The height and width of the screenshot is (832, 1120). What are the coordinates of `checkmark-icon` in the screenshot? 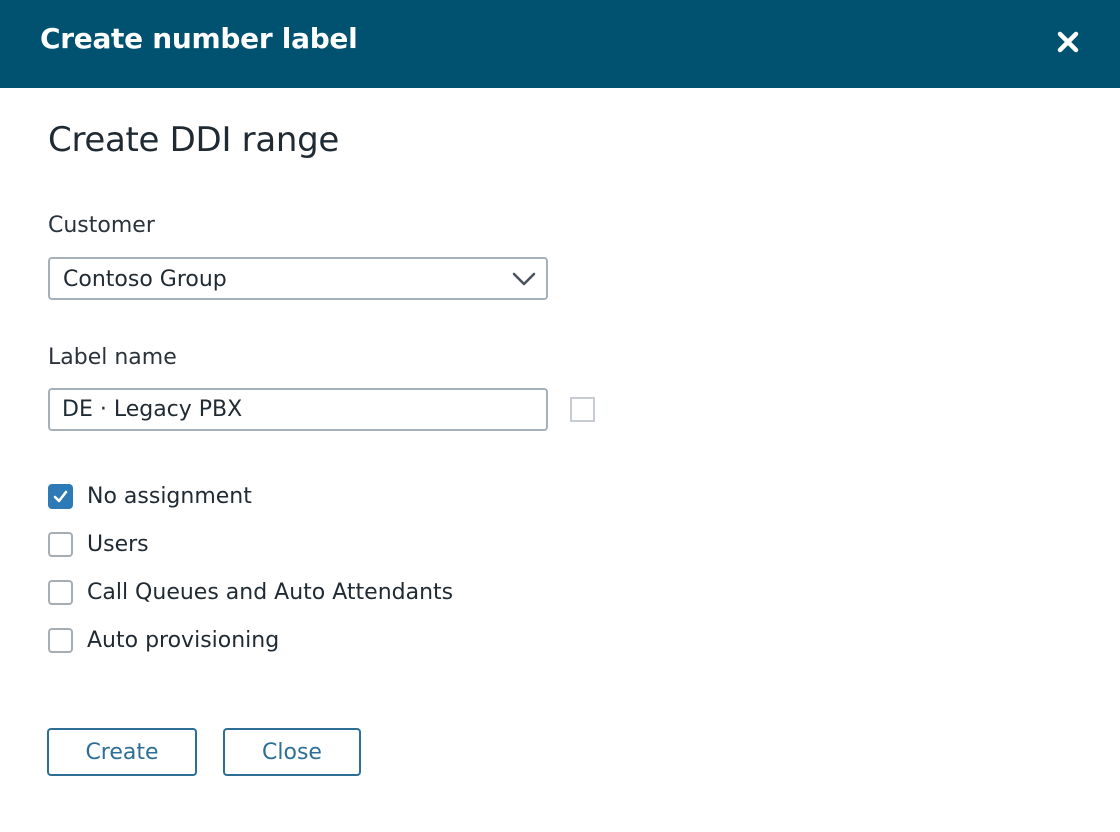 It's located at (60, 496).